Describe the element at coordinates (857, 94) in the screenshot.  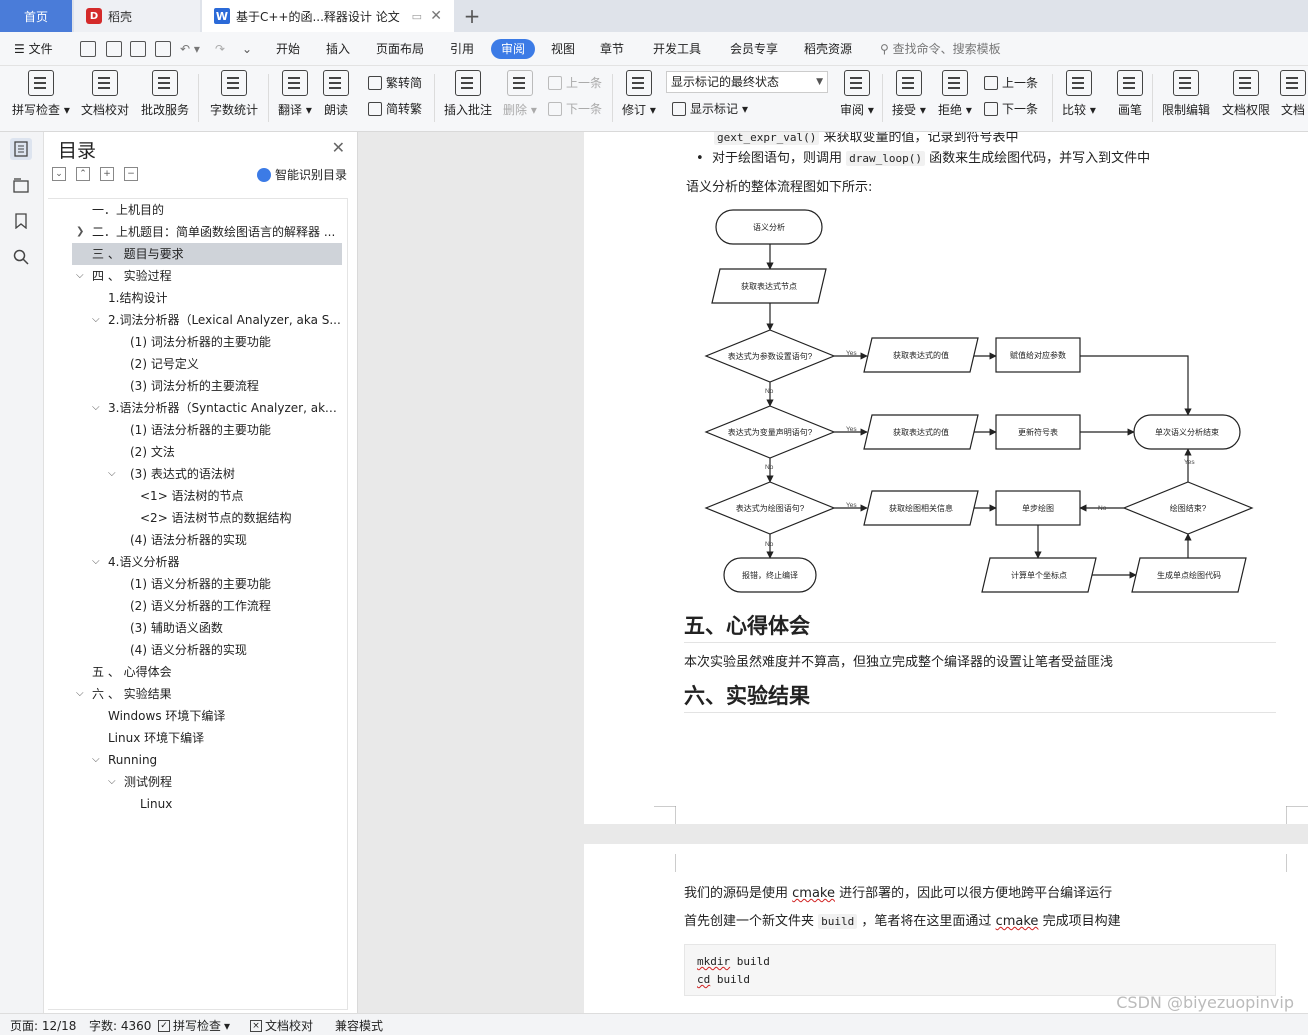
I see `review-pane-button: 审阅 ▾` at that location.